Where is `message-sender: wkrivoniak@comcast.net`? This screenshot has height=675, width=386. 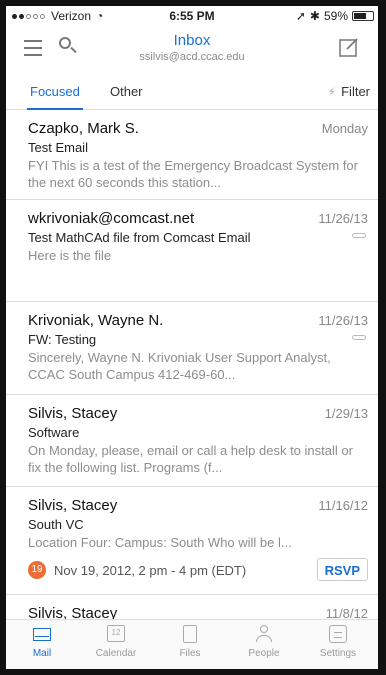 message-sender: wkrivoniak@comcast.net is located at coordinates (111, 218).